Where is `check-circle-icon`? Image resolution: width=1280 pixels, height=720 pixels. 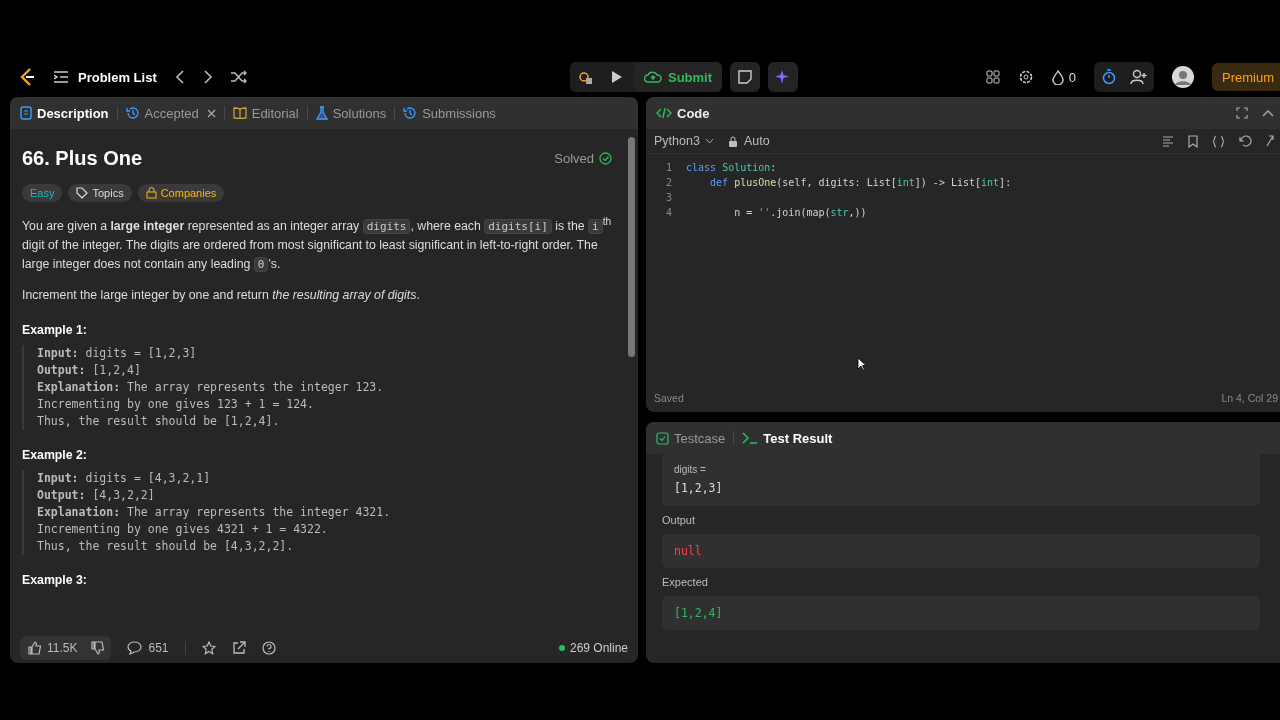
check-circle-icon is located at coordinates (605, 158).